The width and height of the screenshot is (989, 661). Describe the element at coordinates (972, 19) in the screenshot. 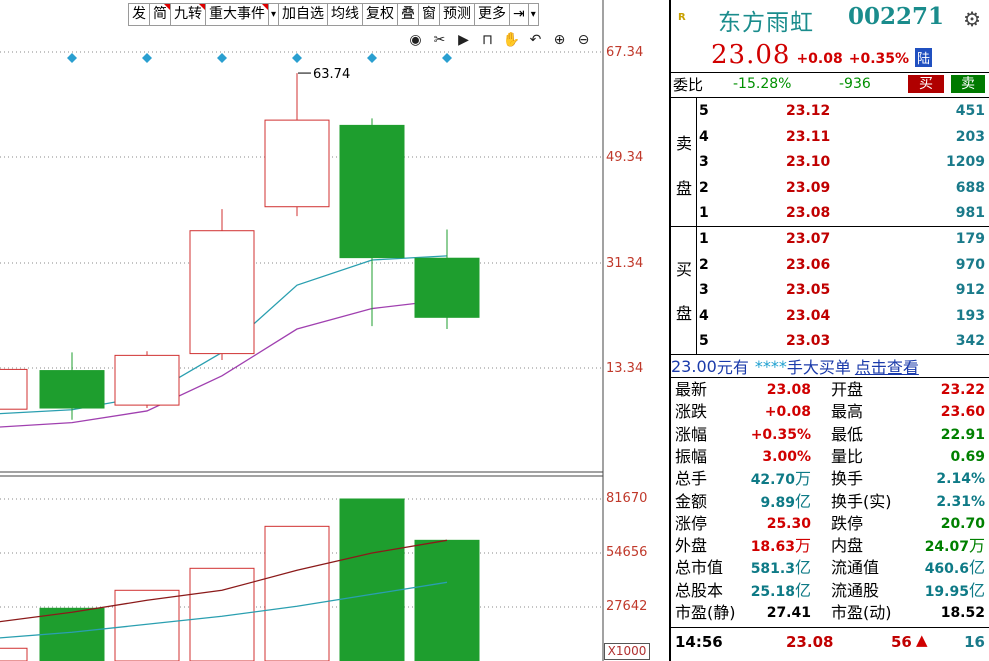

I see `gear-icon: ⚙` at that location.